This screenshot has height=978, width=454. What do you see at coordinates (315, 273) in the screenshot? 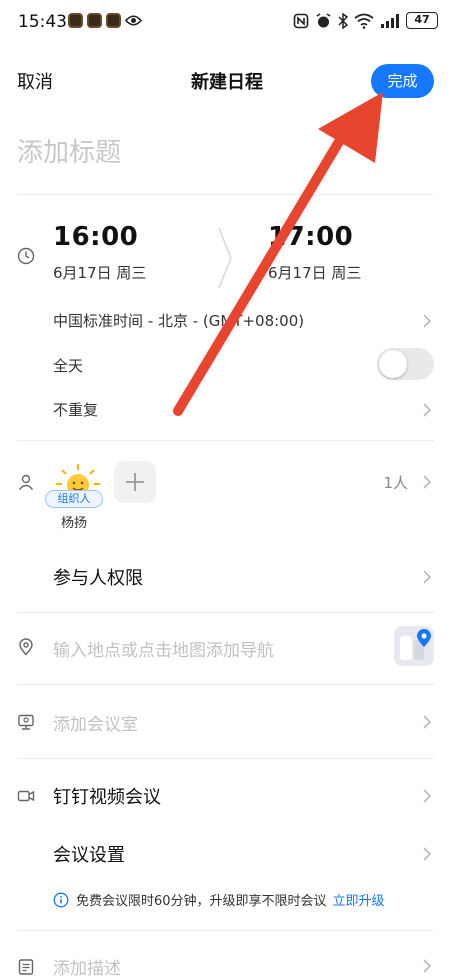
I see `end-date: 6月17日 周三` at bounding box center [315, 273].